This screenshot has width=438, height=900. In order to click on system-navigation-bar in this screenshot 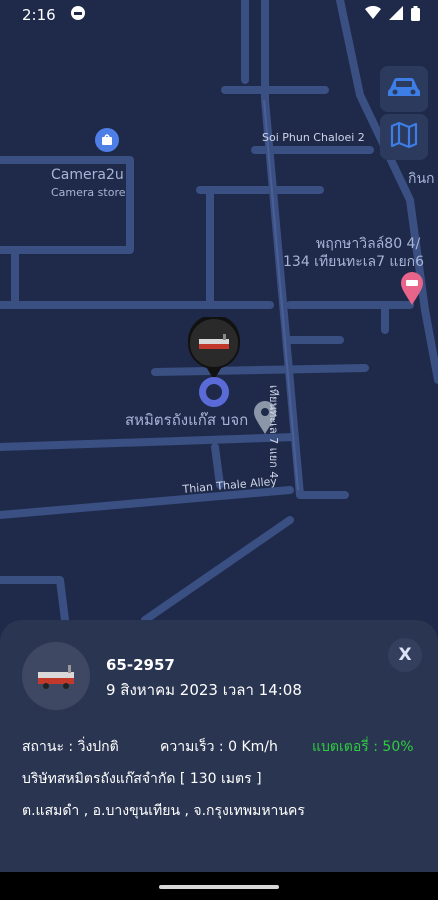, I will do `click(219, 886)`.